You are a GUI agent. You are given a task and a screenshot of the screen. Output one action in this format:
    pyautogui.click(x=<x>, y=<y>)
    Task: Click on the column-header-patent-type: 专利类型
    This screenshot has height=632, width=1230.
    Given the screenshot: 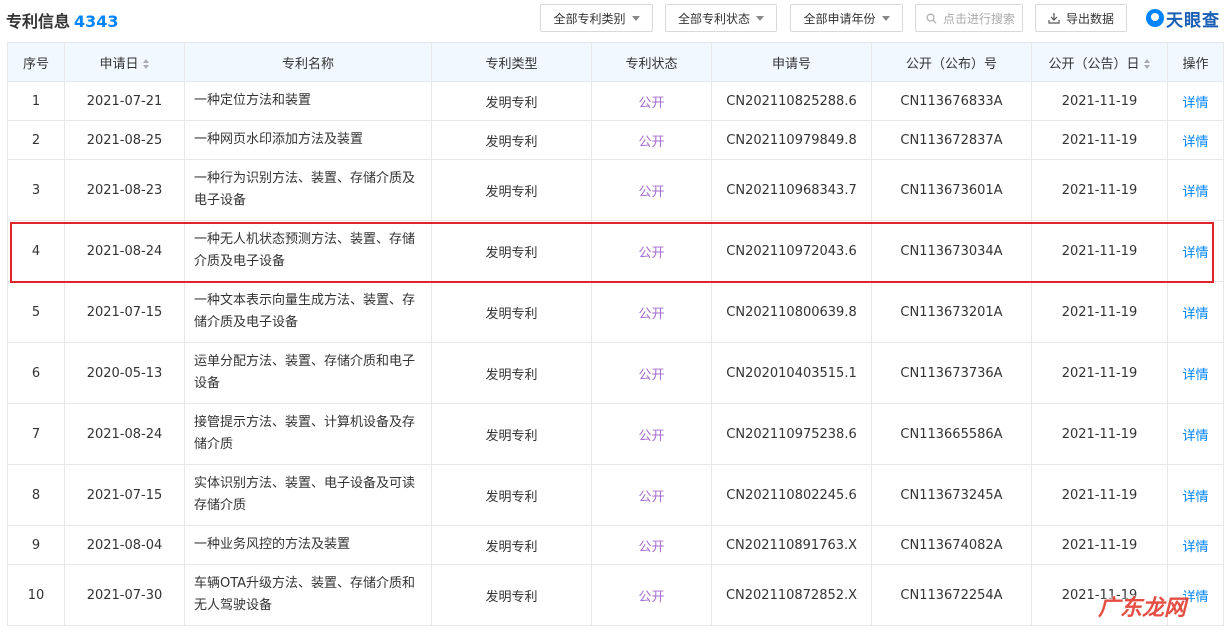 What is the action you would take?
    pyautogui.click(x=511, y=62)
    